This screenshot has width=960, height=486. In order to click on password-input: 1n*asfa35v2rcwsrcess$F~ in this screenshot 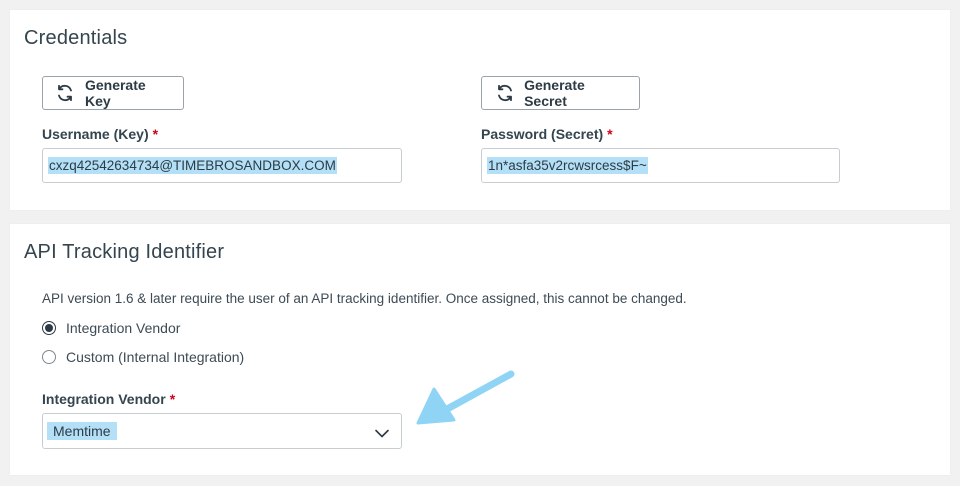, I will do `click(660, 165)`.